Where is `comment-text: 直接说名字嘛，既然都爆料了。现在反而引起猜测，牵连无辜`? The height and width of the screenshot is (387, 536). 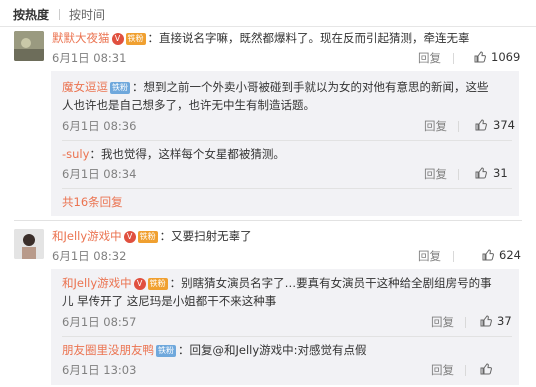 comment-text: 直接说名字嘛，既然都爆料了。现在反而引起猜测，牵连无辜 is located at coordinates (314, 38).